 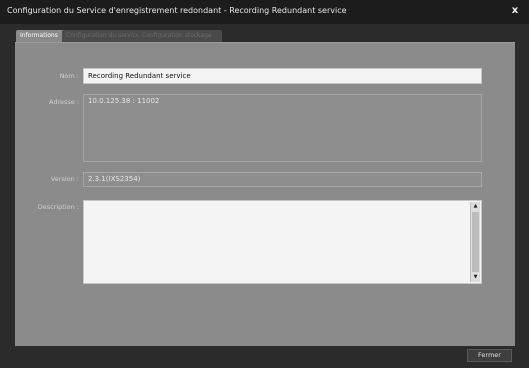 I want to click on close-icon: x, so click(x=515, y=11).